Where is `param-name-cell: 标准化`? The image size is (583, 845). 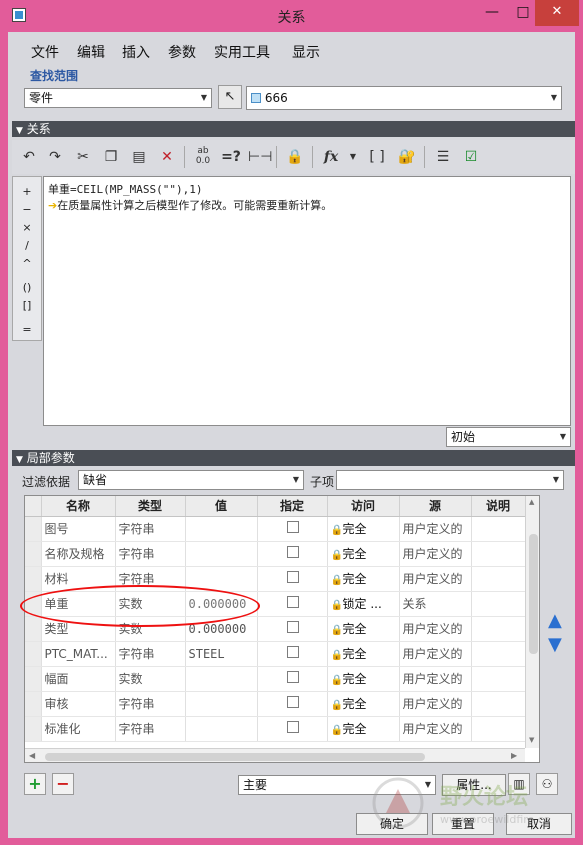
param-name-cell: 标准化 is located at coordinates (78, 729).